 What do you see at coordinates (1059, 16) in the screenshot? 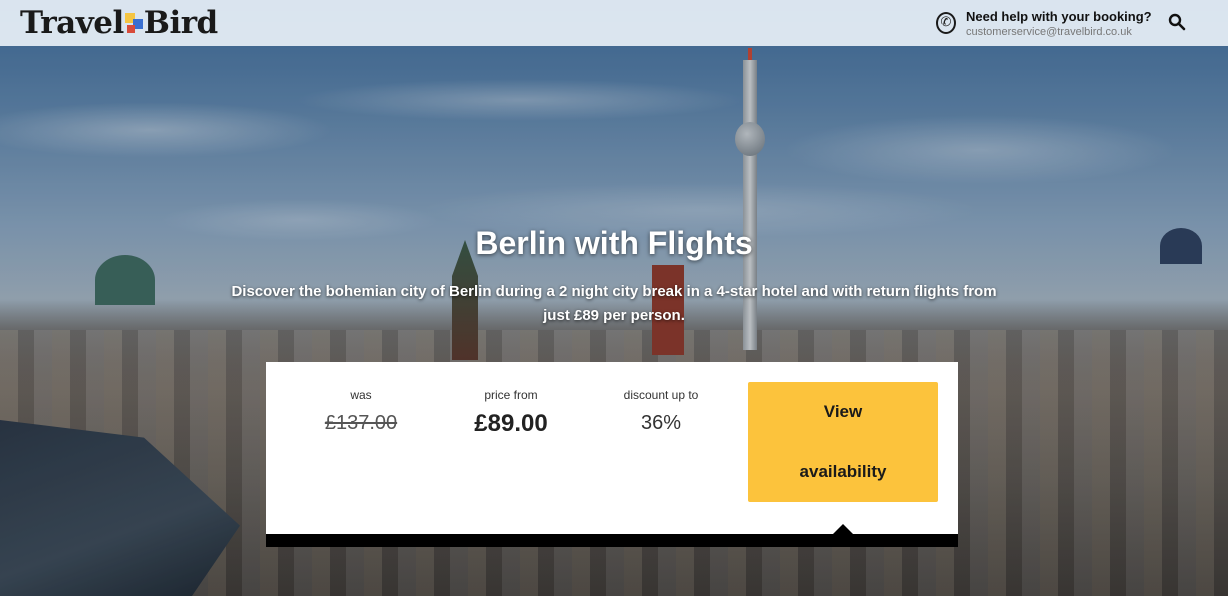
I see `help-title: Need help with your booking?` at bounding box center [1059, 16].